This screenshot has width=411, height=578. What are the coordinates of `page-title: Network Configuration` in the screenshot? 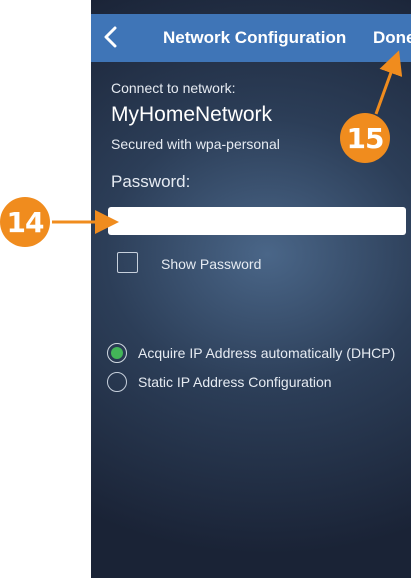 It's located at (255, 37).